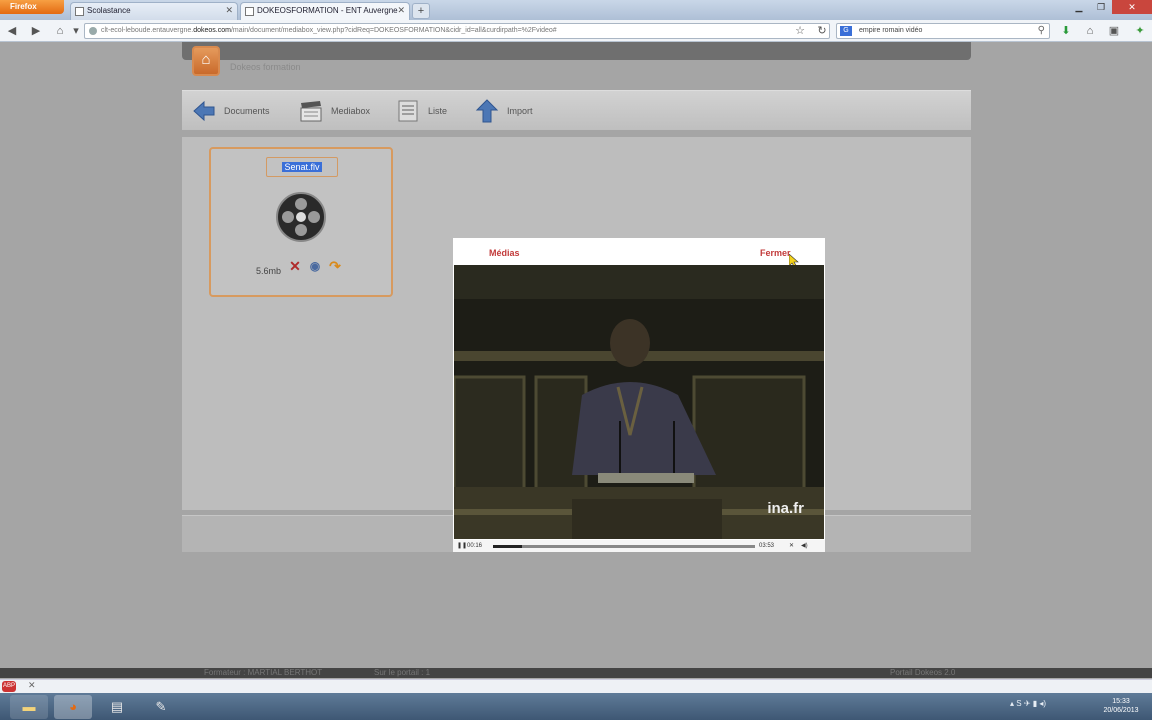 This screenshot has width=1152, height=720. What do you see at coordinates (1079, 7) in the screenshot?
I see `minimize-icon: ▁` at bounding box center [1079, 7].